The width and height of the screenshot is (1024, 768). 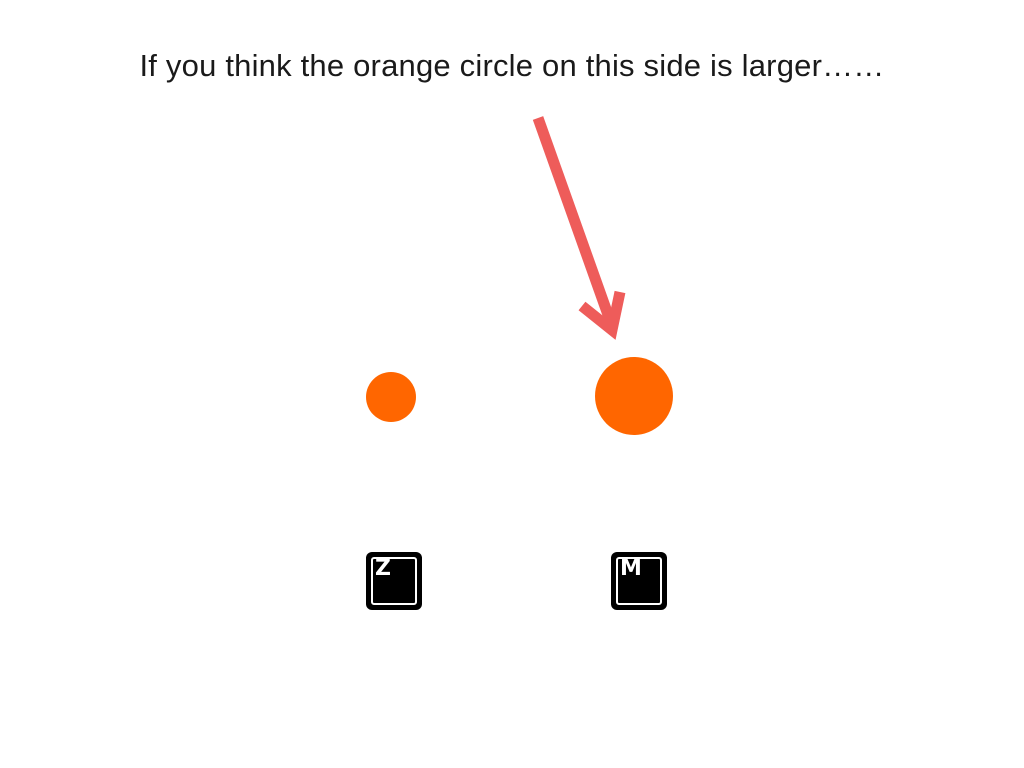 I want to click on left-orange-circle, so click(x=391, y=397).